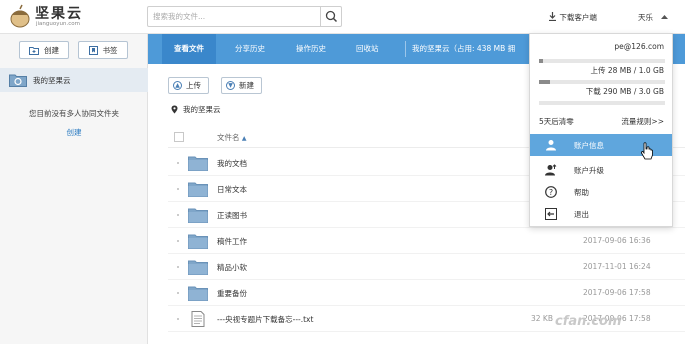 This screenshot has width=685, height=344. Describe the element at coordinates (551, 145) in the screenshot. I see `user-icon` at that location.